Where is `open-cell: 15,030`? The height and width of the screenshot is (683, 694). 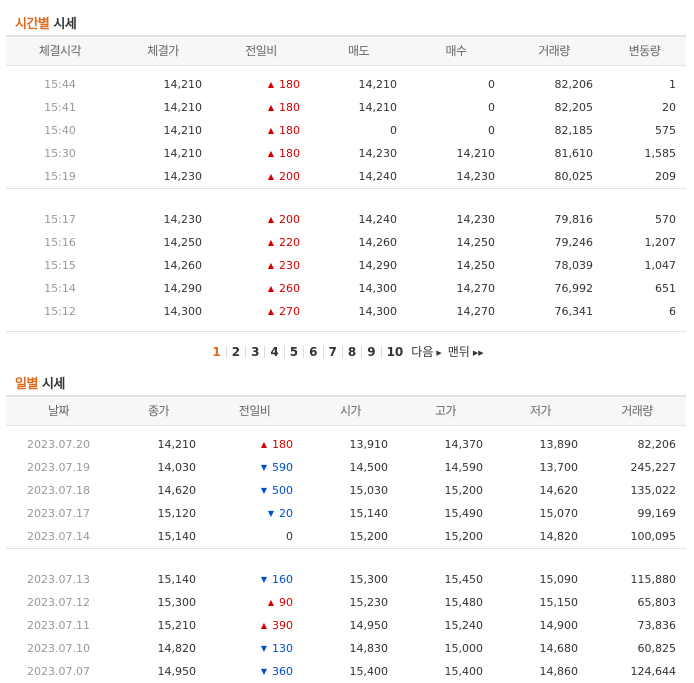
open-cell: 15,030 is located at coordinates (369, 490).